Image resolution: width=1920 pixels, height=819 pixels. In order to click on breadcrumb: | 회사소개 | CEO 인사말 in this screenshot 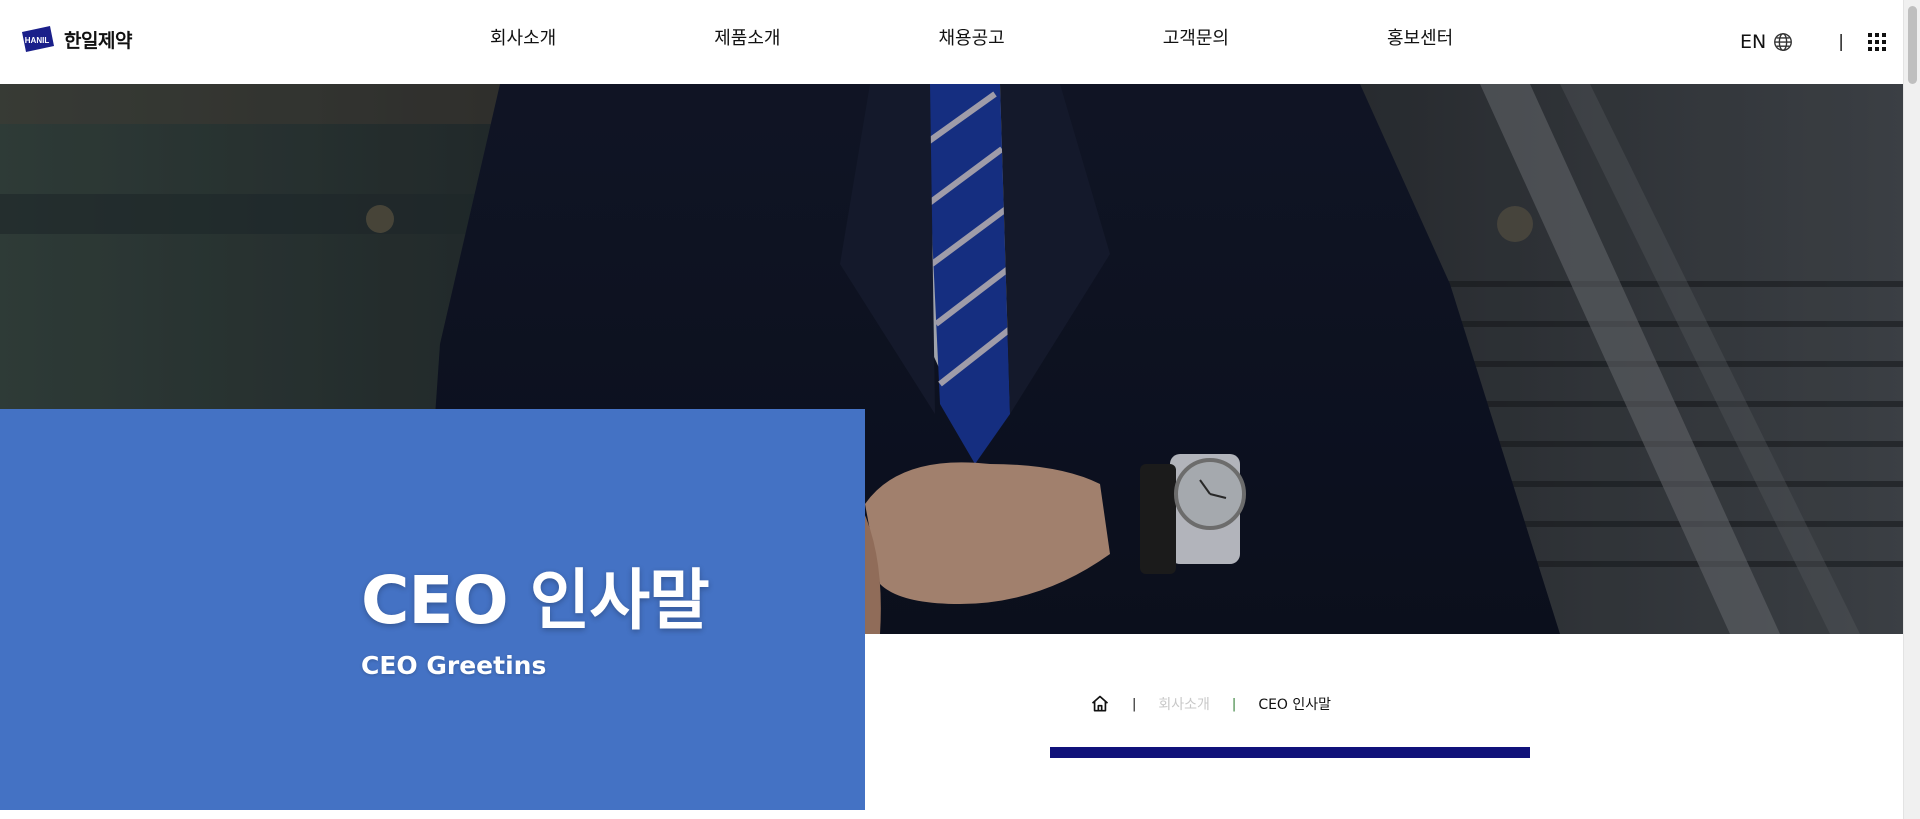, I will do `click(1210, 704)`.